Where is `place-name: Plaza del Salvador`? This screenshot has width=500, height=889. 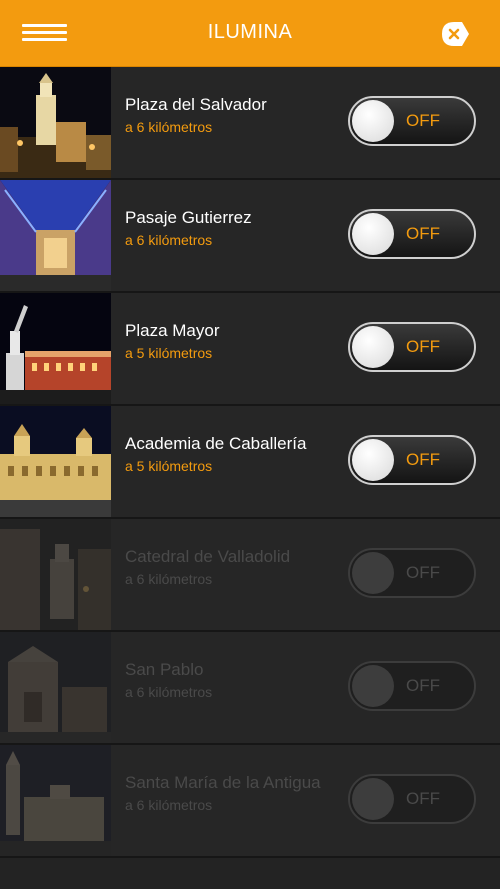
place-name: Plaza del Salvador is located at coordinates (196, 104).